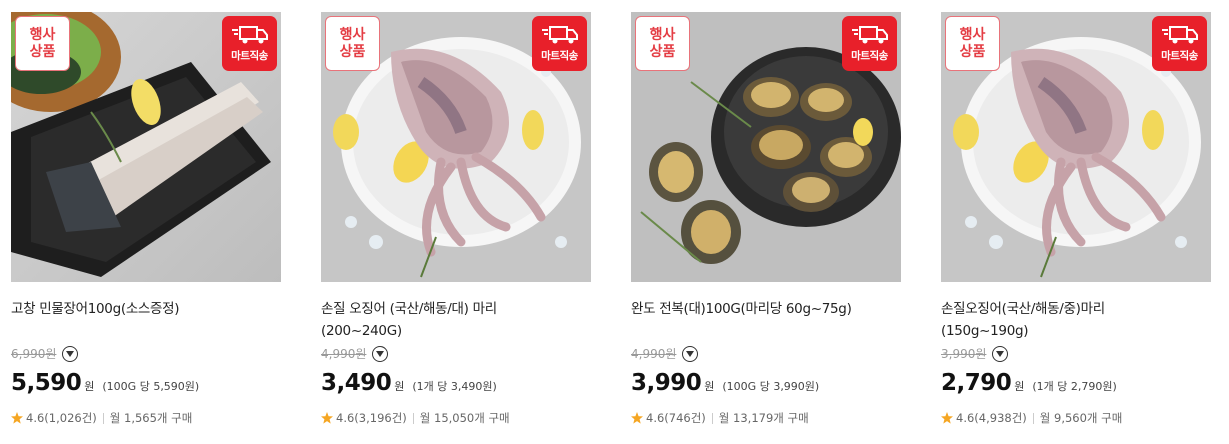 The width and height of the screenshot is (1229, 444). What do you see at coordinates (464, 418) in the screenshot?
I see `monthly-purchases: 월 15,050개 구매` at bounding box center [464, 418].